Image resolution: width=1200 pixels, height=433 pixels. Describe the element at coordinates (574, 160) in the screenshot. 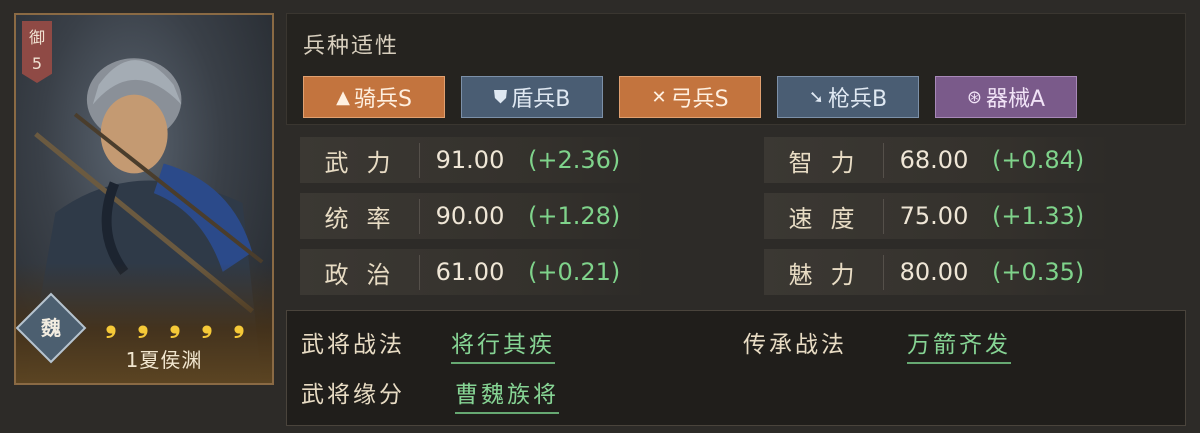

I see `stat-bonus: (+2.36)` at that location.